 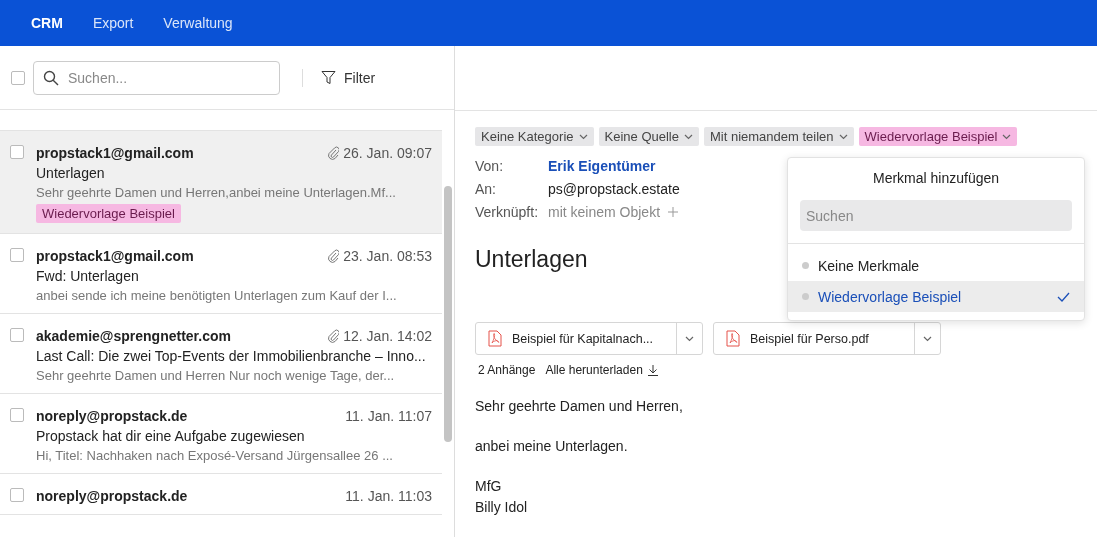 What do you see at coordinates (490, 166) in the screenshot?
I see `field-label: Von:` at bounding box center [490, 166].